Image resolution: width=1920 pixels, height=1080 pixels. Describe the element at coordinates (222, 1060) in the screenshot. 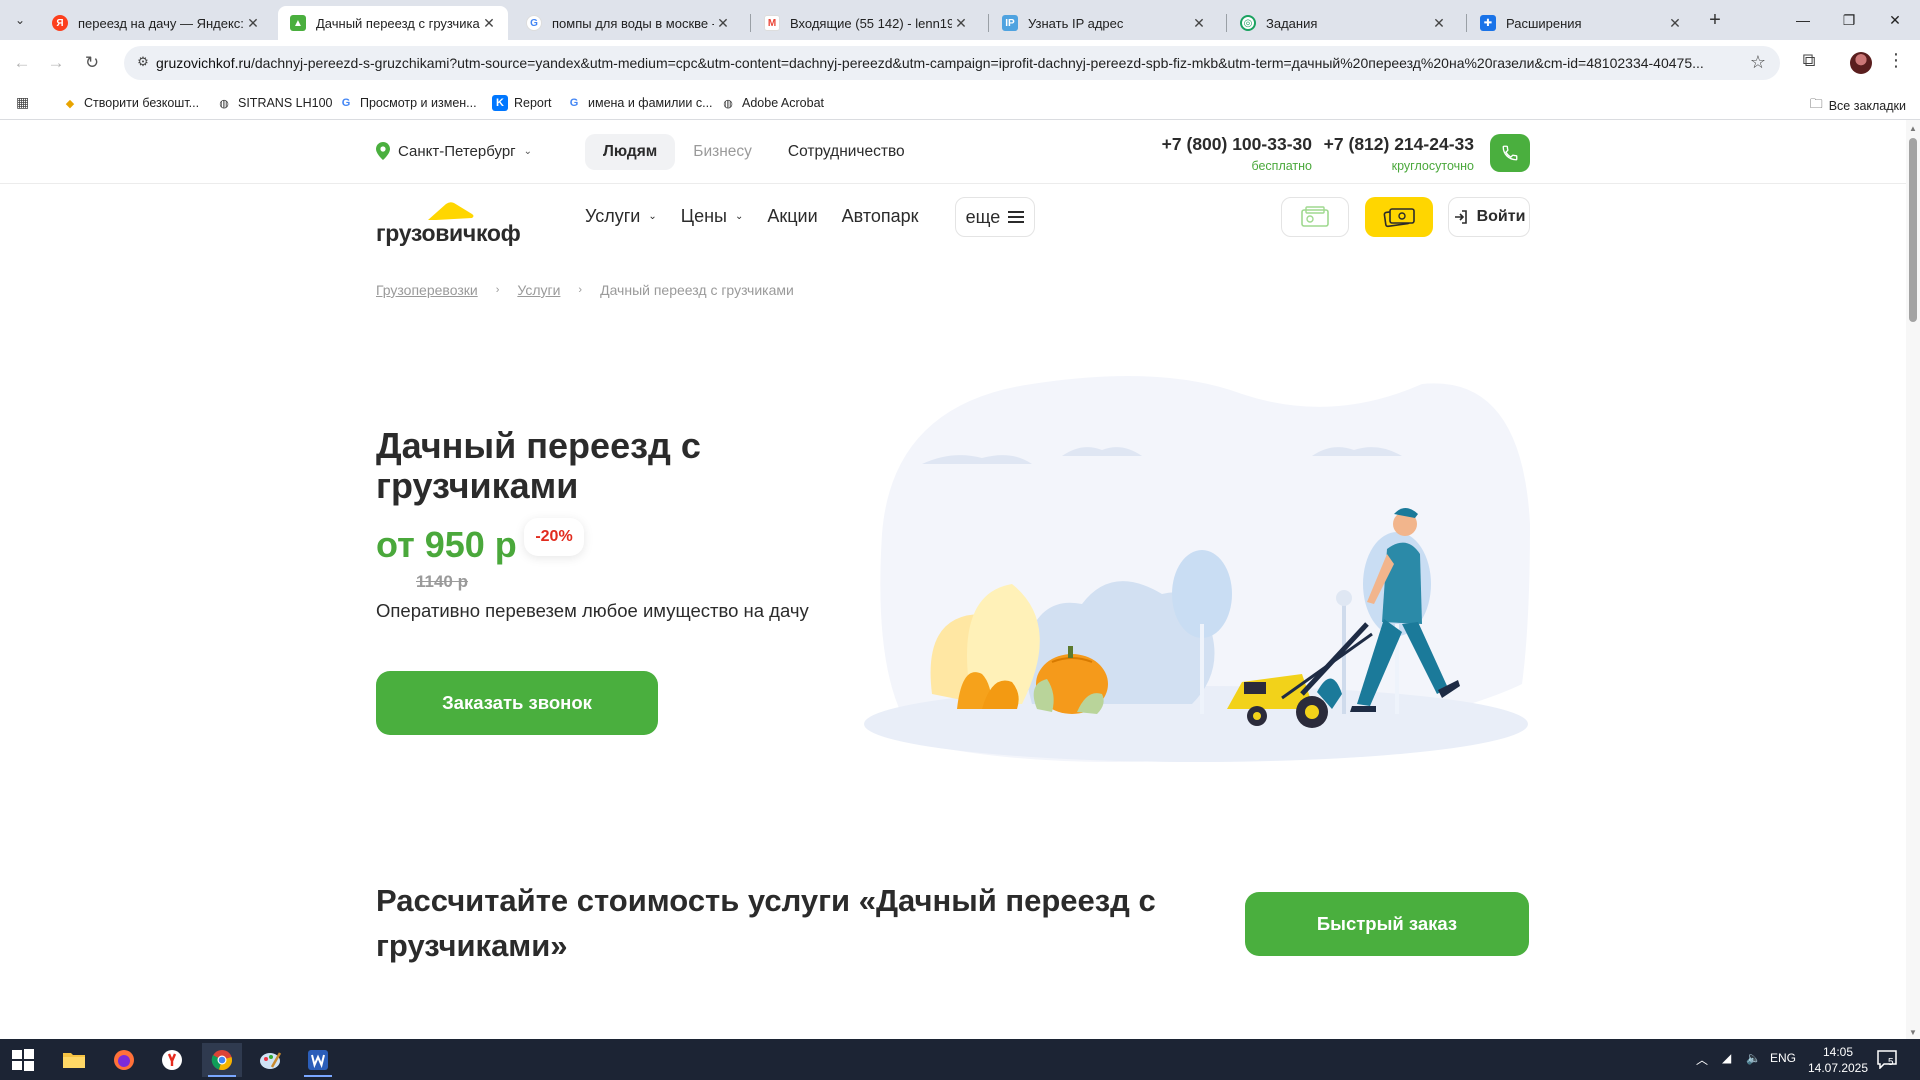

I see `chrome-icon` at that location.